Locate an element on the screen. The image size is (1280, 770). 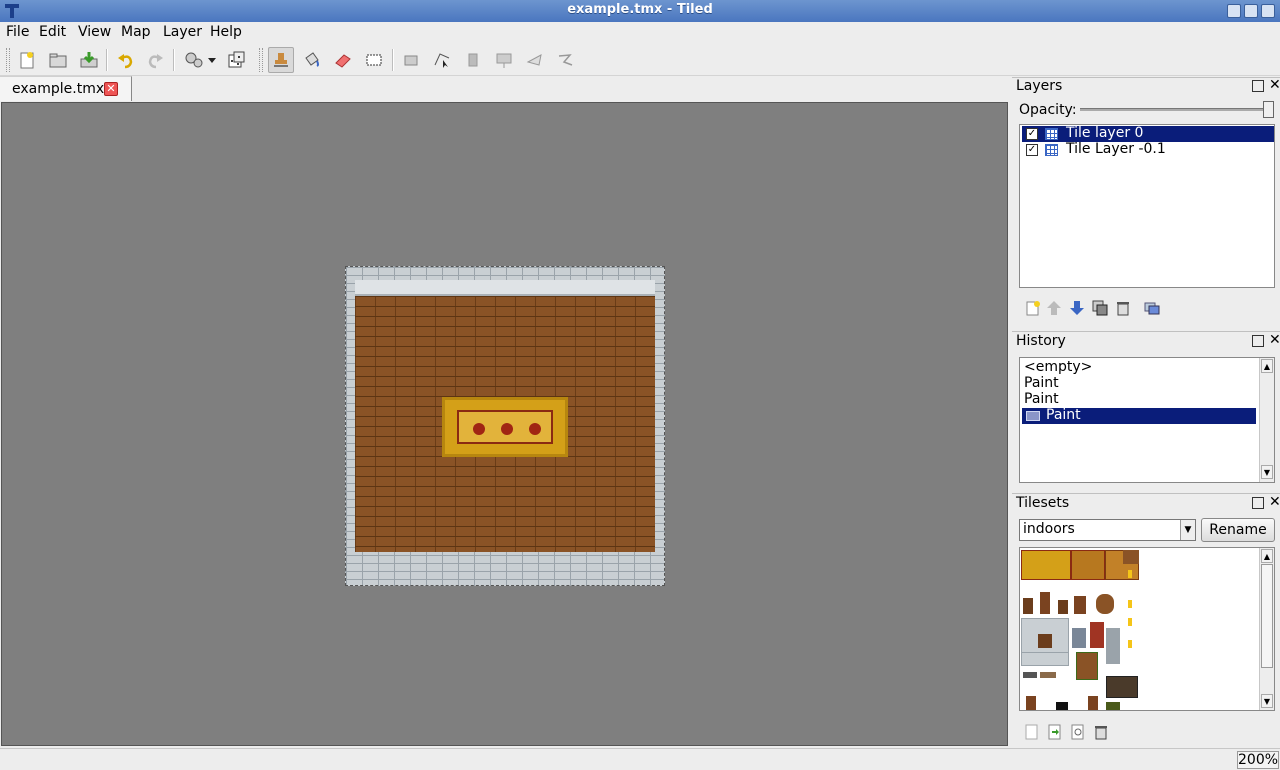
insert-rectangle-button is located at coordinates (473, 60).